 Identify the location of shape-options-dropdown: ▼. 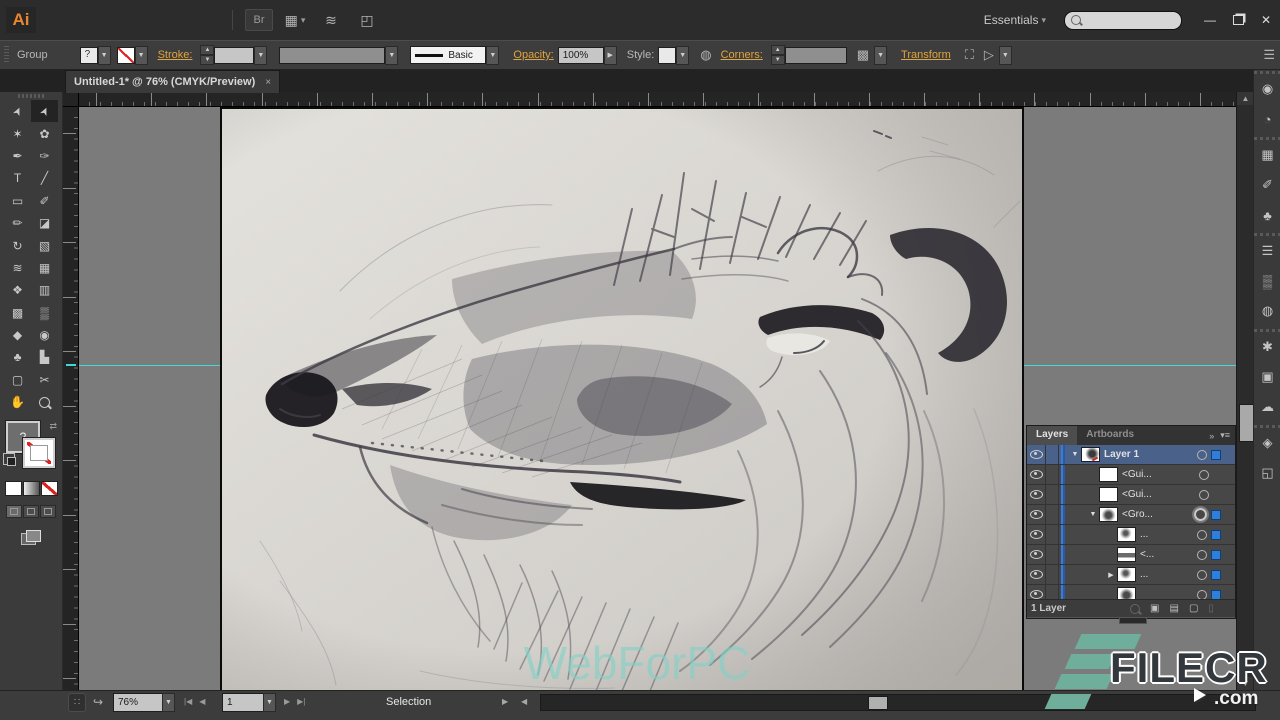
(1005, 55).